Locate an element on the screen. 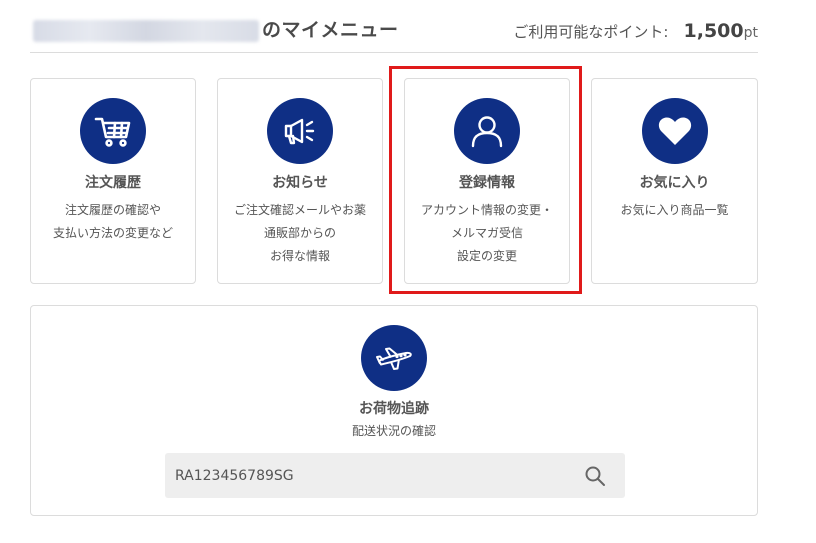 This screenshot has height=543, width=816. menu-card-notifications: お知らせ ご注文確認メールやお薬 通販部からの お得な情報 is located at coordinates (300, 181).